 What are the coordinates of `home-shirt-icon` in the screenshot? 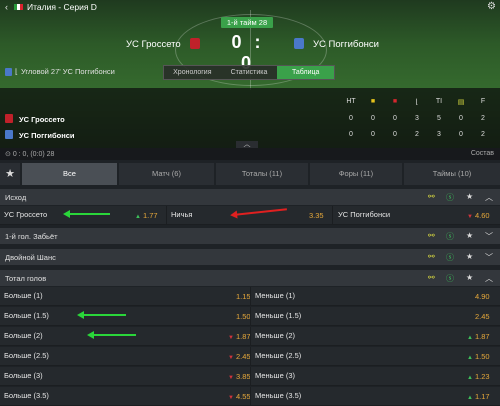 It's located at (195, 43).